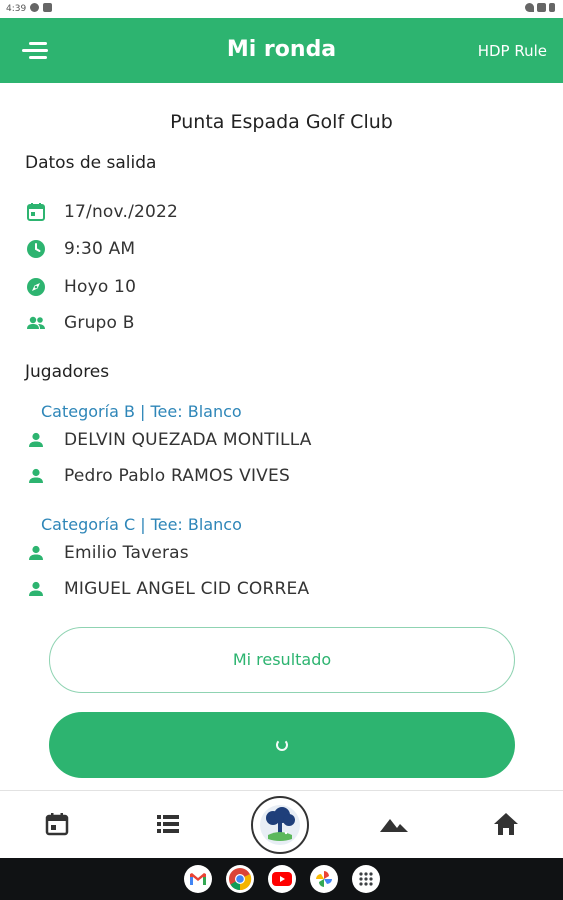 The height and width of the screenshot is (900, 563). I want to click on player-name: DELVIN QUEZADA MONTILLA, so click(188, 440).